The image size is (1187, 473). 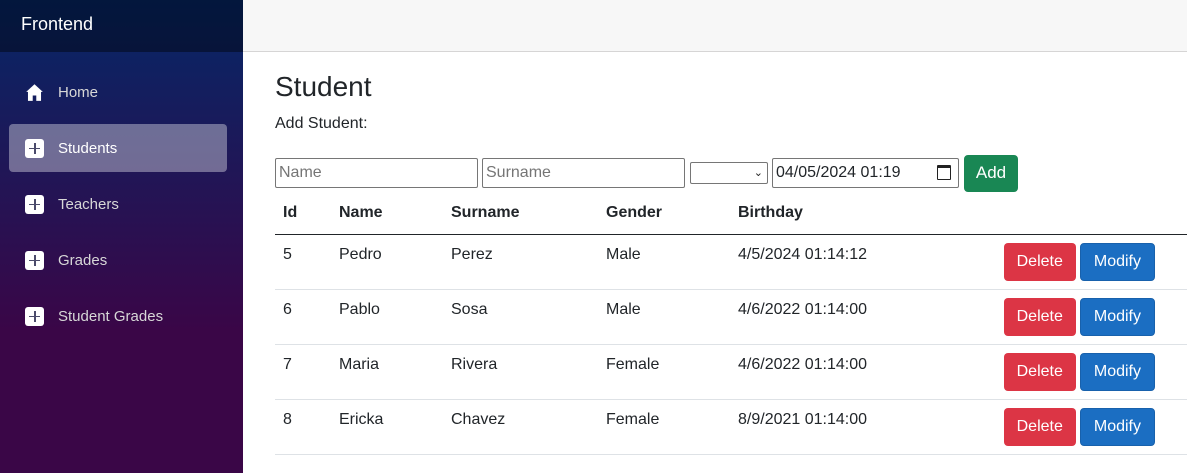 I want to click on surname-input, so click(x=583, y=173).